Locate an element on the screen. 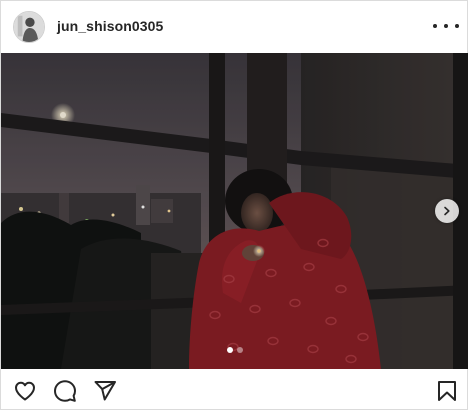 This screenshot has width=468, height=410. save-button is located at coordinates (447, 391).